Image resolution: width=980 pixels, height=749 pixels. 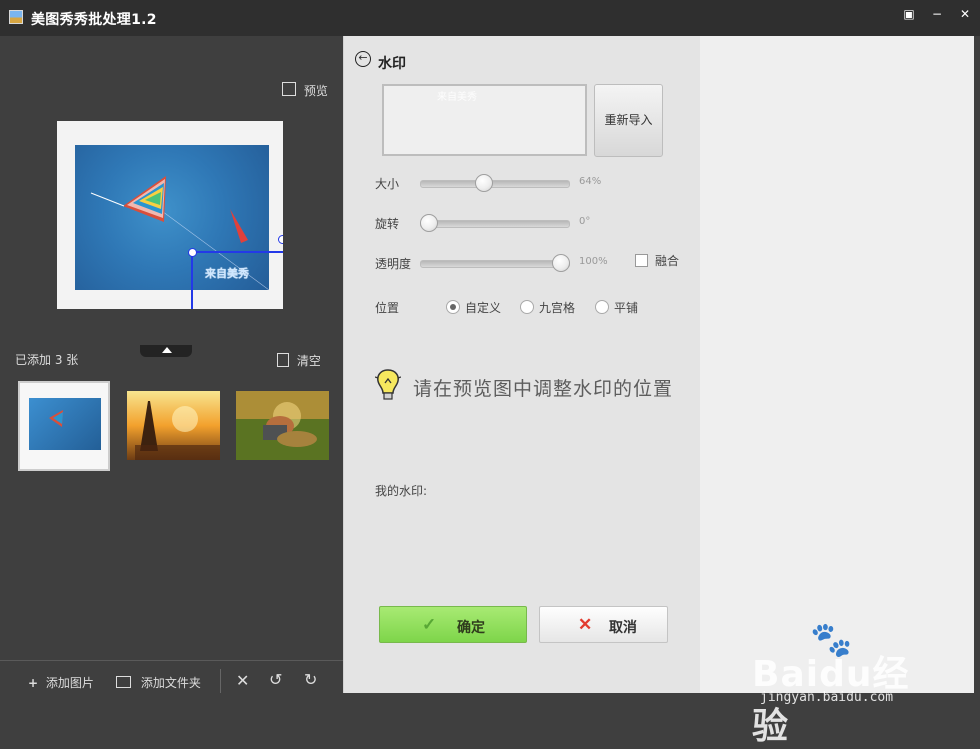 I want to click on preview-icon, so click(x=289, y=89).